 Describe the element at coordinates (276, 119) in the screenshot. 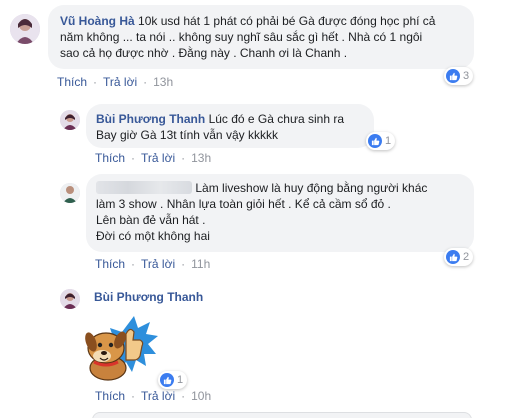

I see `comment-text-line: Lúc đó e Gà chưa sinh ra` at that location.